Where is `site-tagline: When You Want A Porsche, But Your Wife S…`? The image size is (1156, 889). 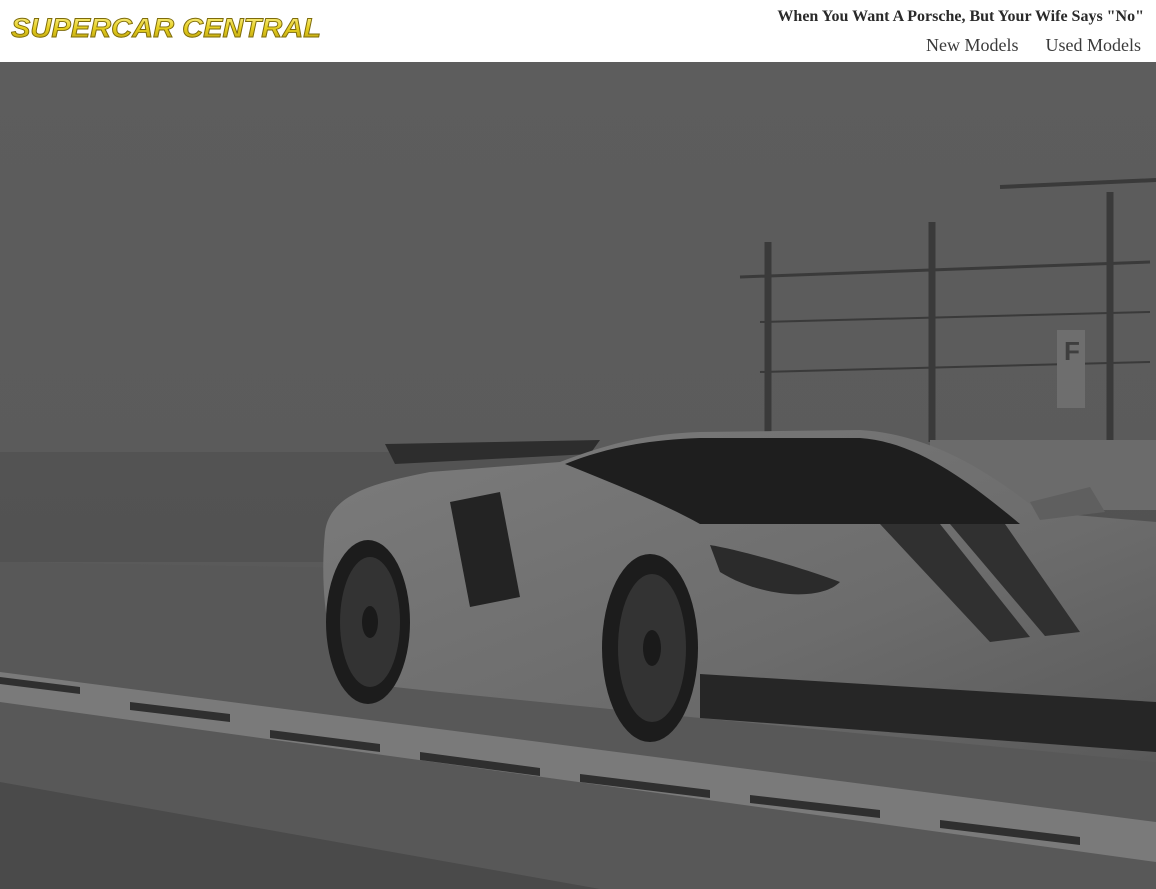
site-tagline: When You Want A Porsche, But Your Wife S… is located at coordinates (960, 16).